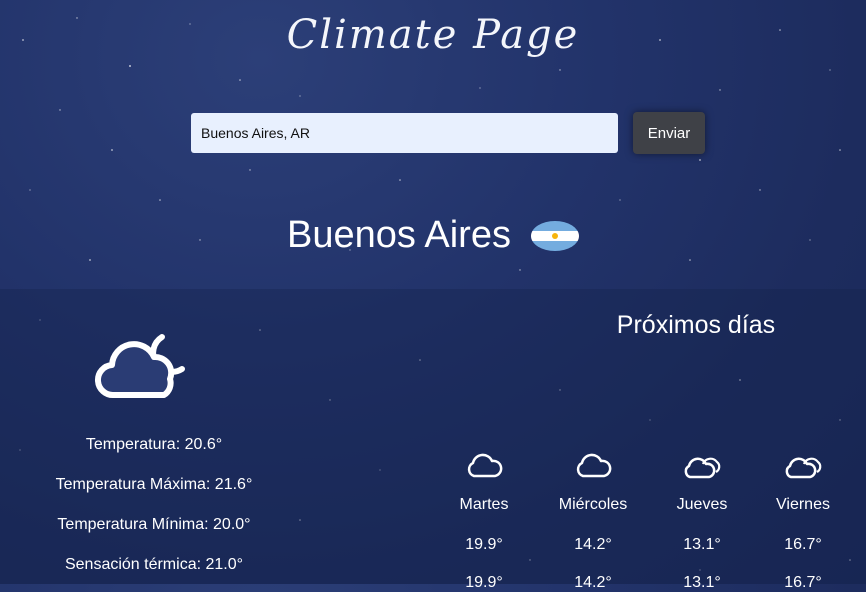 The height and width of the screenshot is (592, 866). I want to click on forecast-day-temp-secondary: 16.7°, so click(803, 582).